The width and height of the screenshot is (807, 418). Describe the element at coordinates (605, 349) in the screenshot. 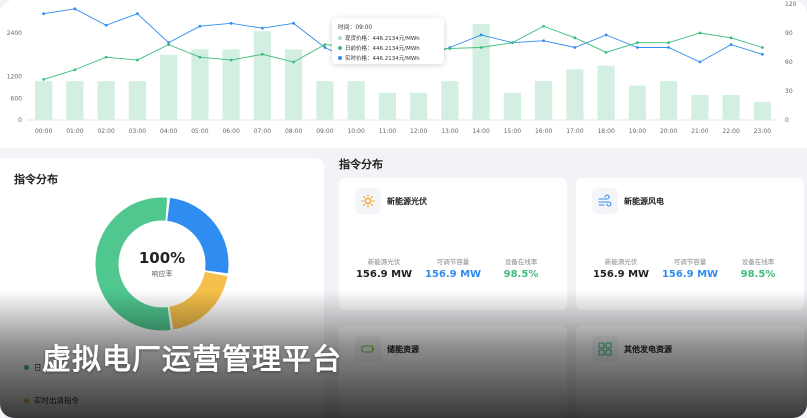

I see `grid-icon` at that location.